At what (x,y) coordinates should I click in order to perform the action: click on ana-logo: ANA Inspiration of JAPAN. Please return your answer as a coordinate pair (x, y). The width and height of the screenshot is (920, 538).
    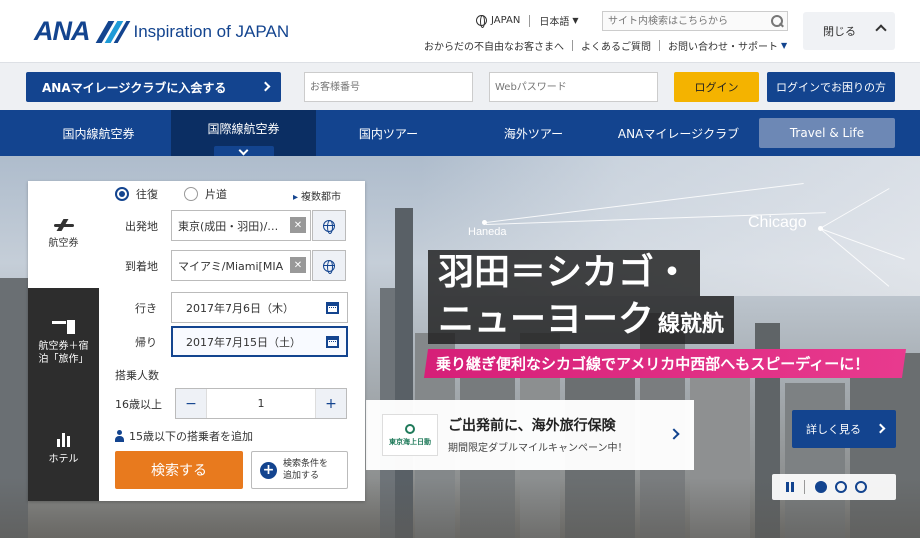
    Looking at the image, I should click on (161, 31).